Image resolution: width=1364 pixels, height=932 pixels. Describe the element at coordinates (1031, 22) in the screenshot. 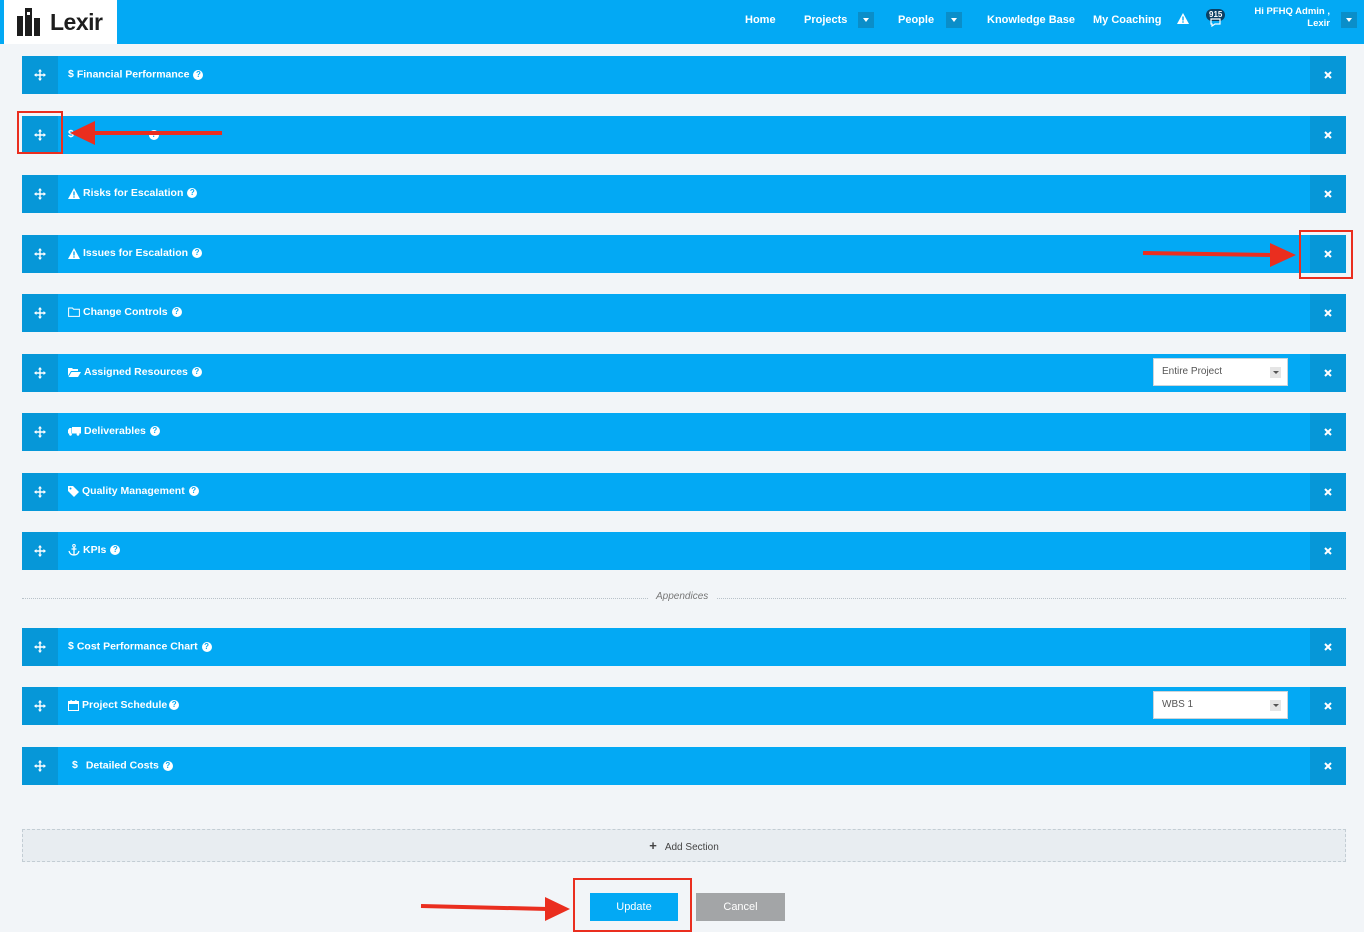

I see `nav-knowledge-base: Knowledge Base` at that location.